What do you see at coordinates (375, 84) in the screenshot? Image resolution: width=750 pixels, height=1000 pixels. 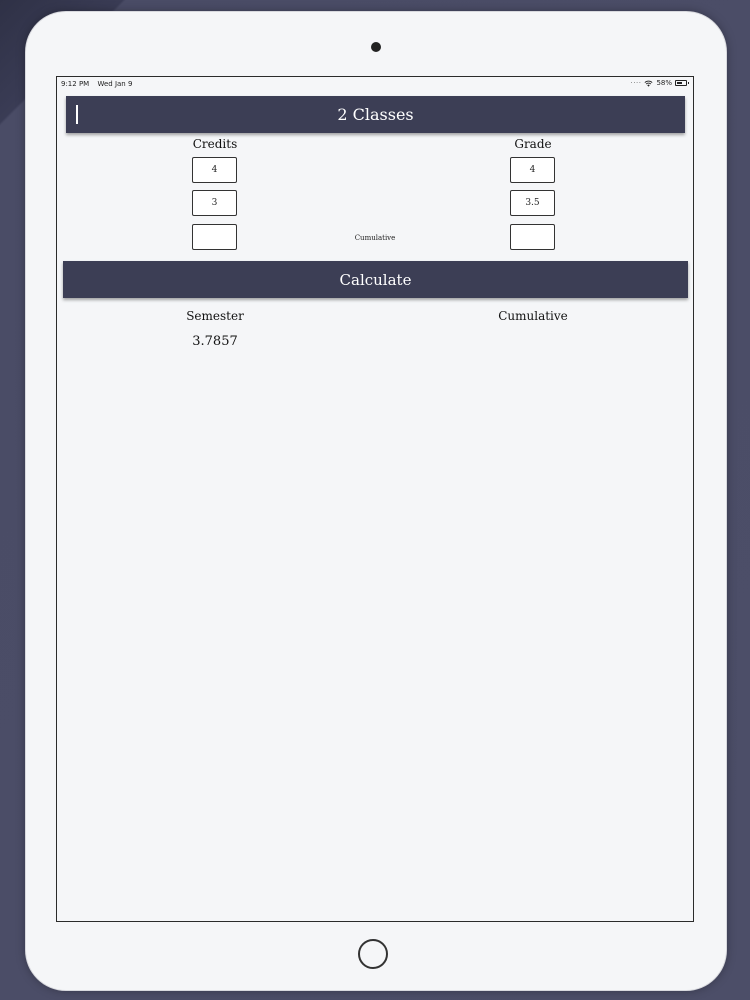 I see `status-bar: 9:12 PM Wed Jan 9 ···· 58%` at bounding box center [375, 84].